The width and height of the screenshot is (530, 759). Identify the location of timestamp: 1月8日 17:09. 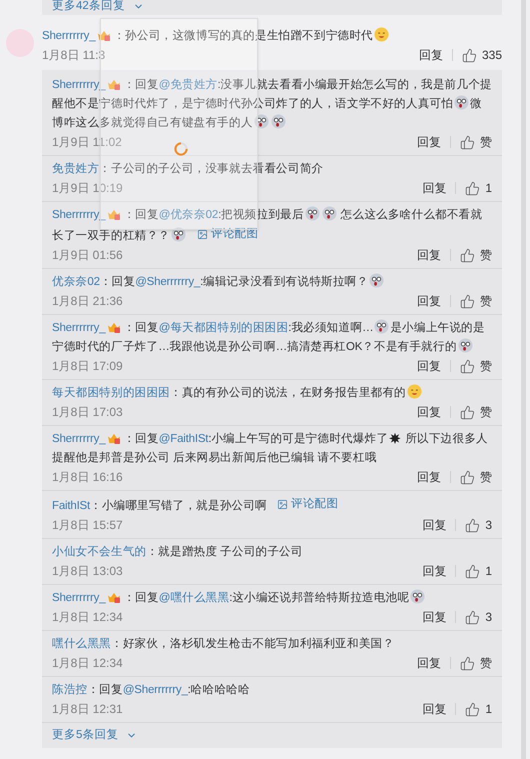
(87, 366).